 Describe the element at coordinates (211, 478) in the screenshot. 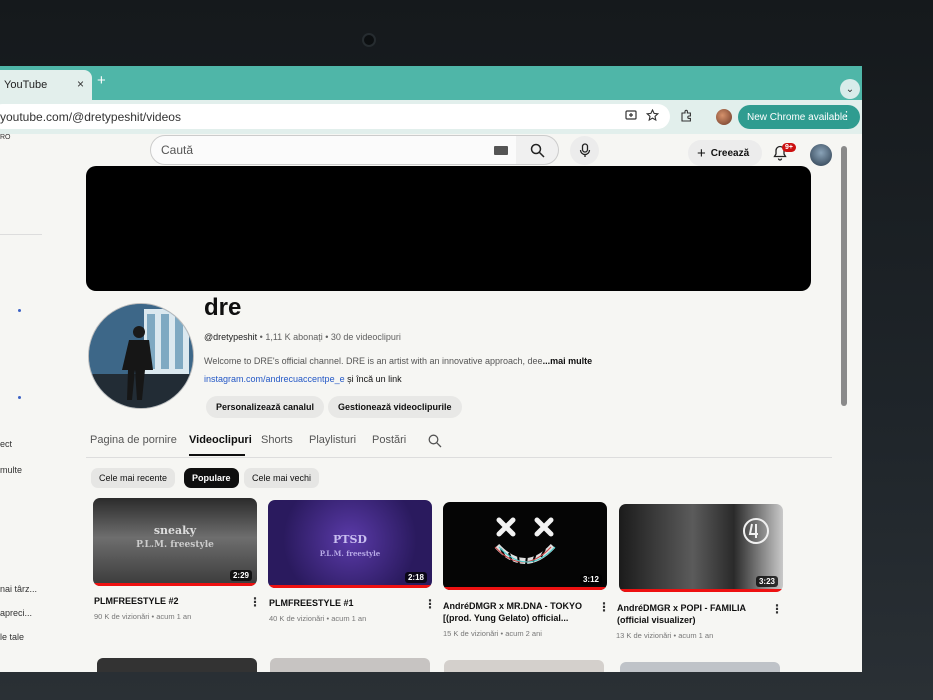

I see `chip-popular: Populare` at that location.